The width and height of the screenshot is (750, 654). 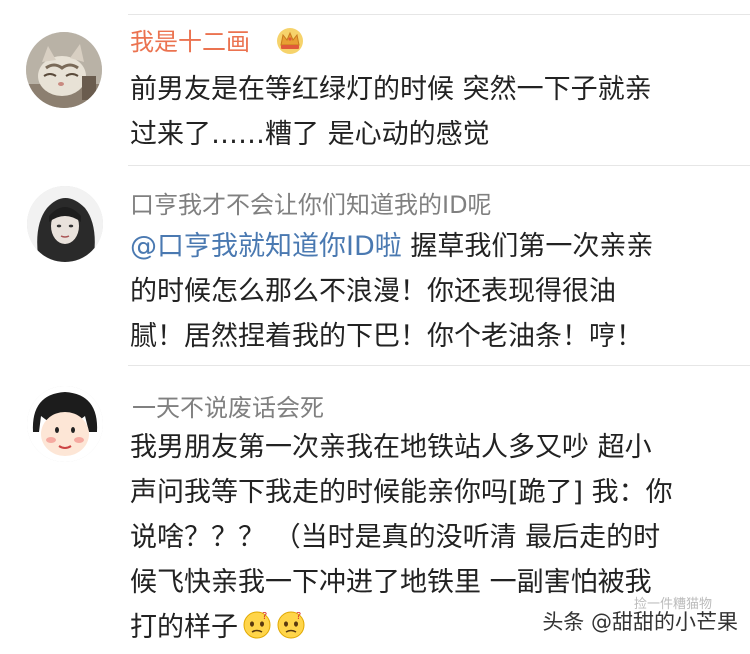 What do you see at coordinates (439, 14) in the screenshot?
I see `top-divider` at bounding box center [439, 14].